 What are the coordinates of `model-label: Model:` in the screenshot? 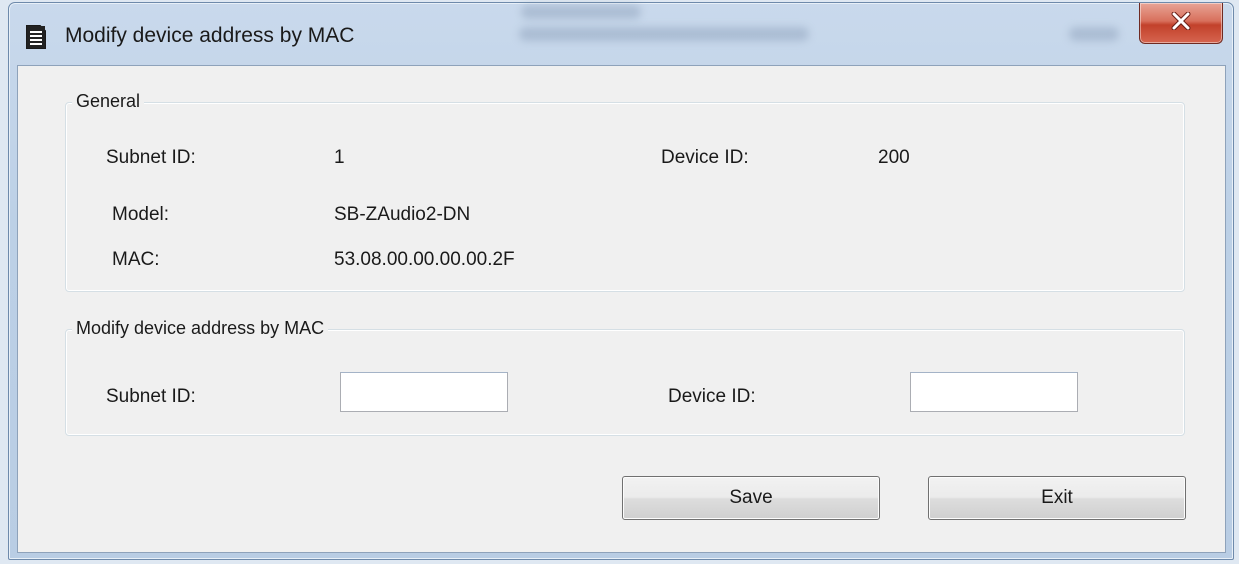 It's located at (141, 214).